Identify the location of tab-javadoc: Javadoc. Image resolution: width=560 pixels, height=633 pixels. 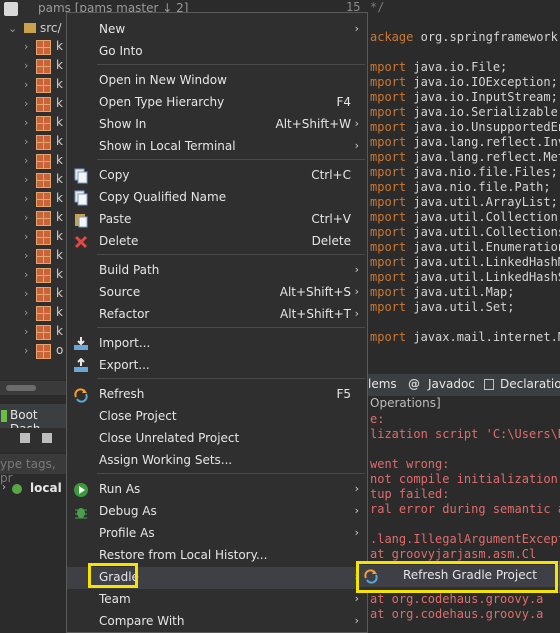
(451, 384).